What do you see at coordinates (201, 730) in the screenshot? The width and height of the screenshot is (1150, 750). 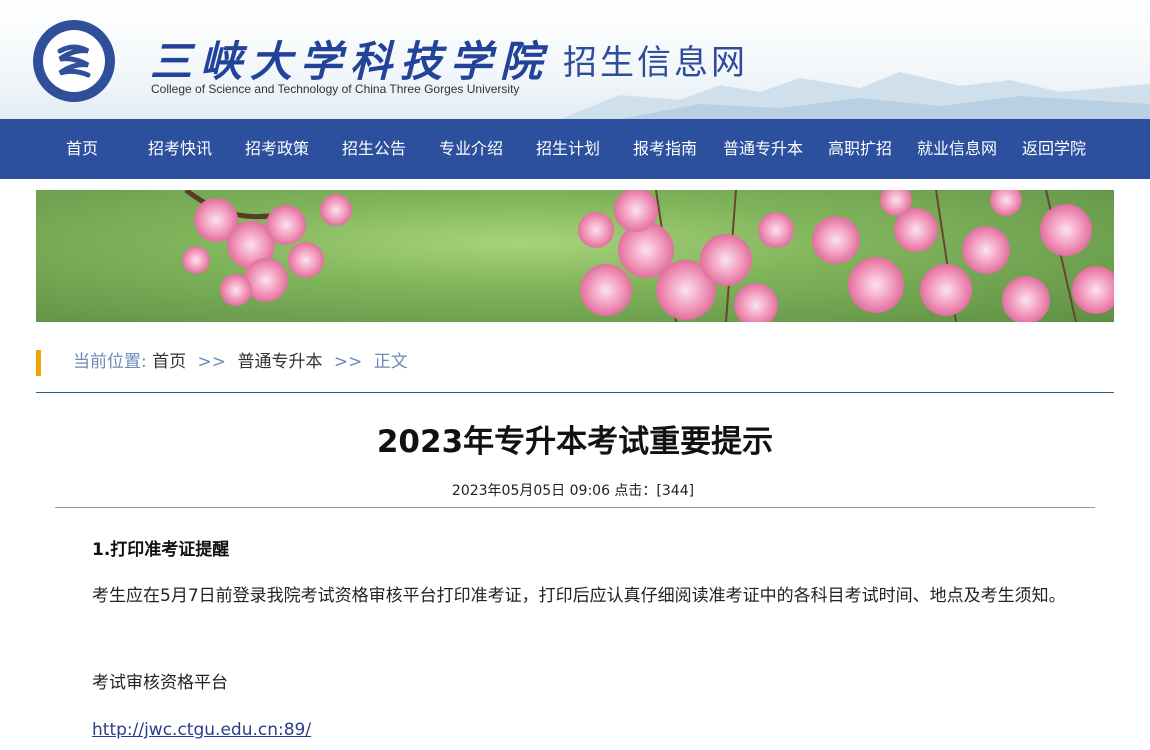 I see `platform-link: http://jwc.ctgu.edu.cn:89/` at bounding box center [201, 730].